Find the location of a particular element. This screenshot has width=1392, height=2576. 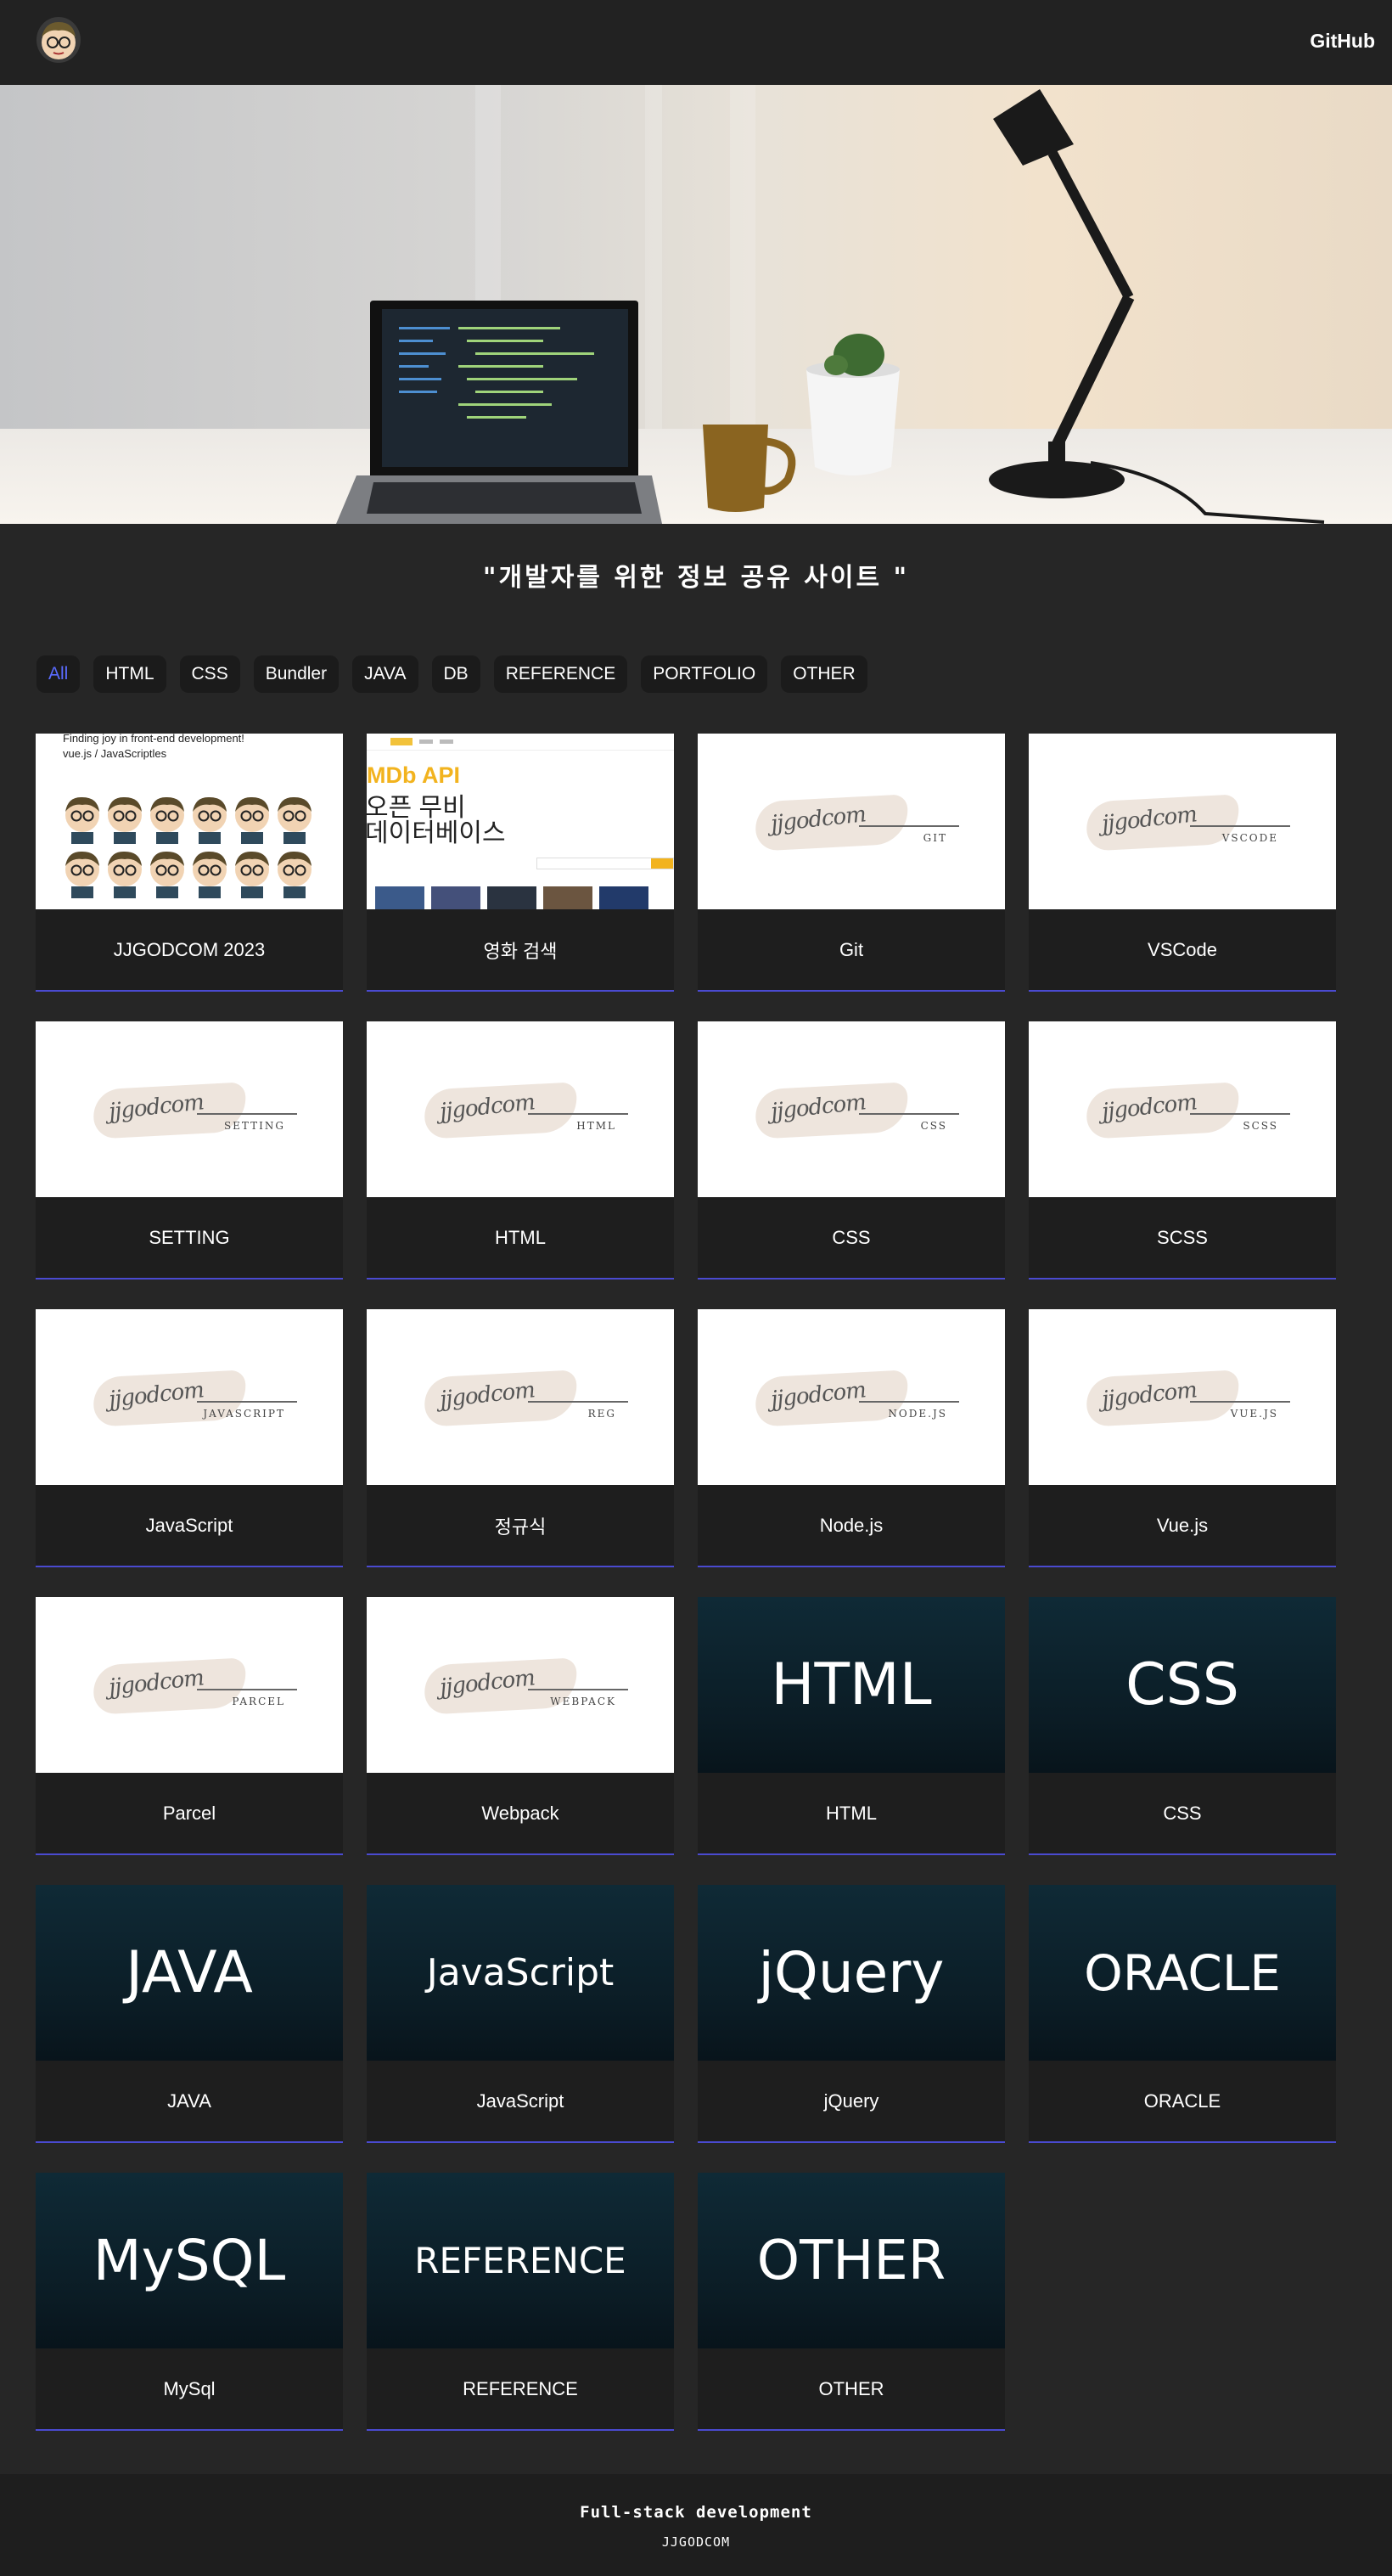

signature-logo: jjgodcom WEBPACK is located at coordinates (520, 1685).